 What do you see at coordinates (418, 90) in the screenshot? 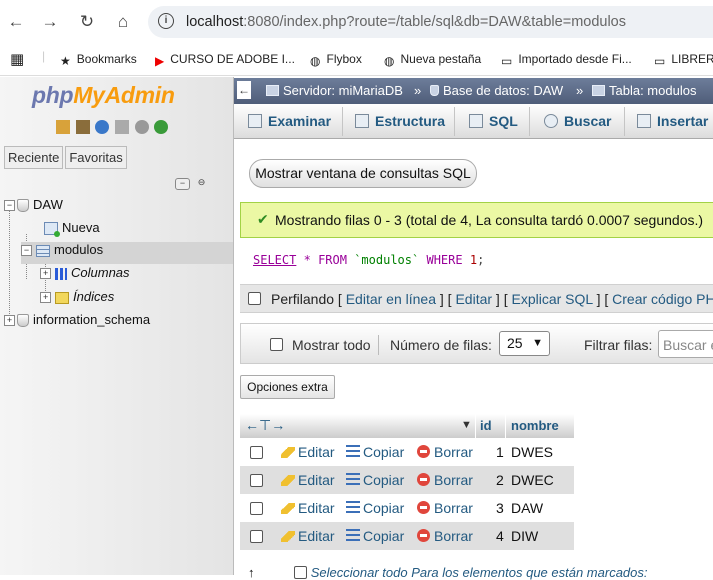
I see `breadcrumb-sep: »` at bounding box center [418, 90].